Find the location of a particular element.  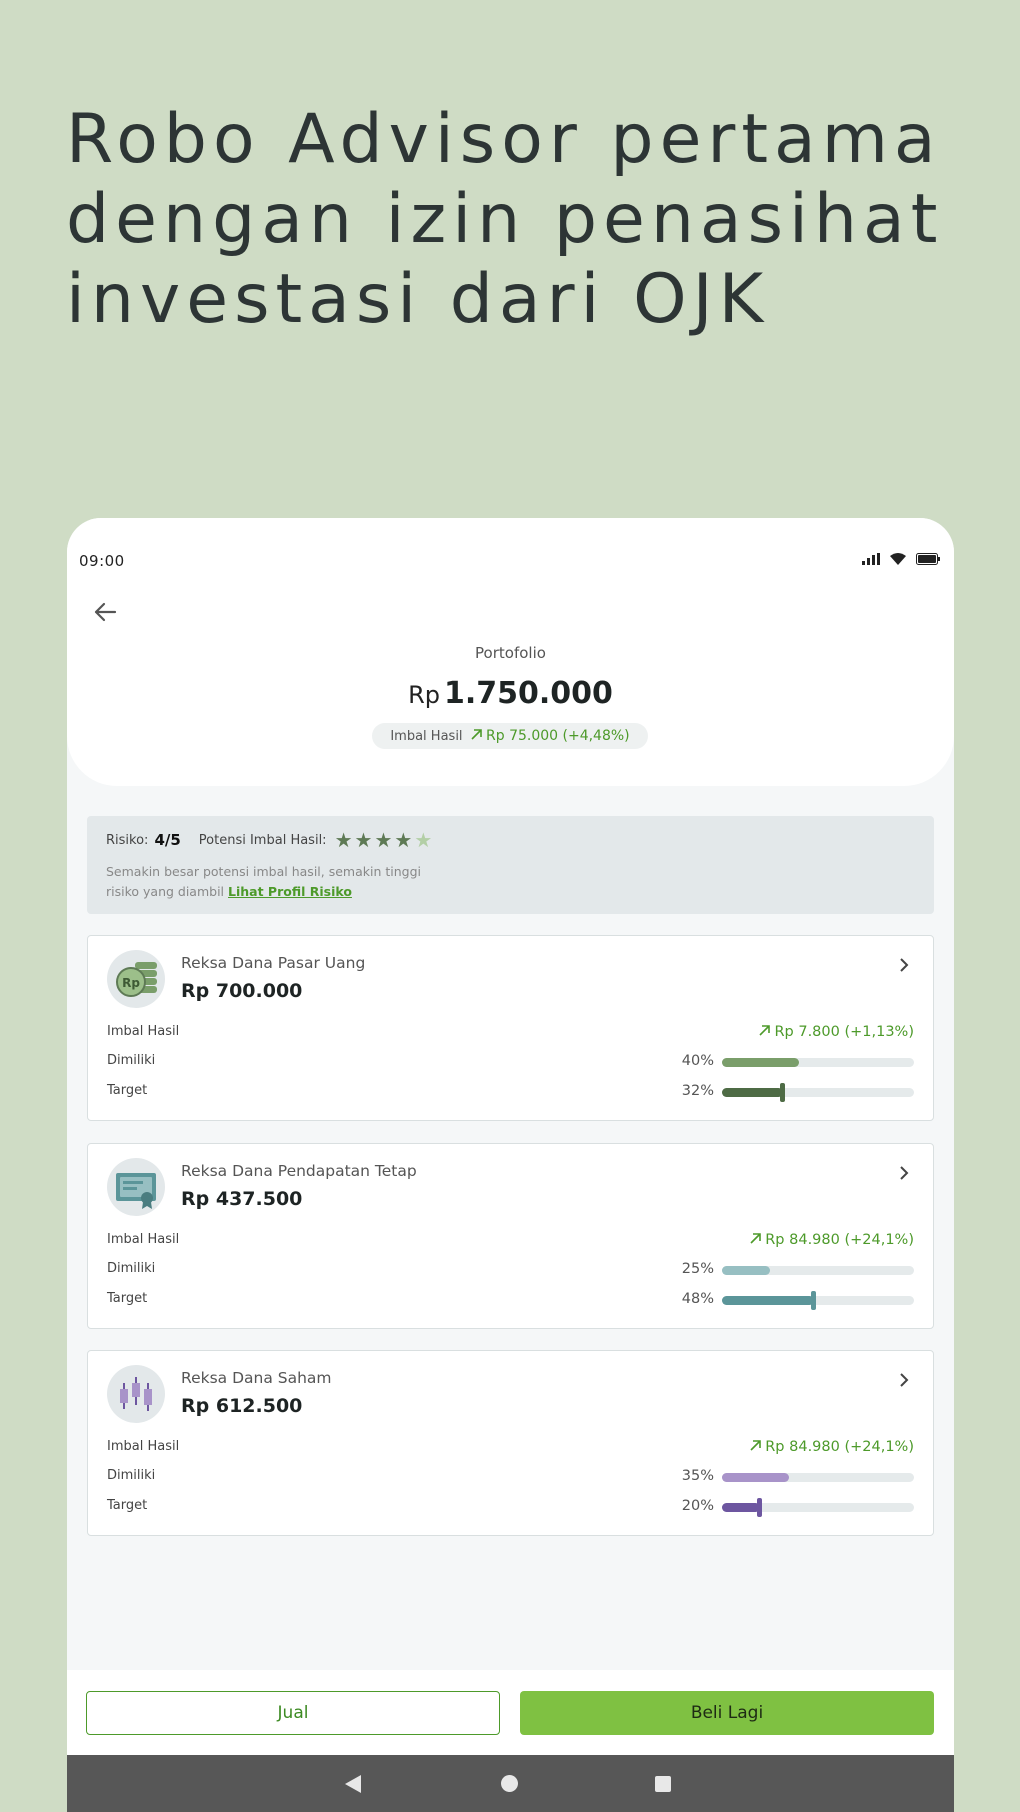

portfolio-currency: Rp is located at coordinates (424, 695).